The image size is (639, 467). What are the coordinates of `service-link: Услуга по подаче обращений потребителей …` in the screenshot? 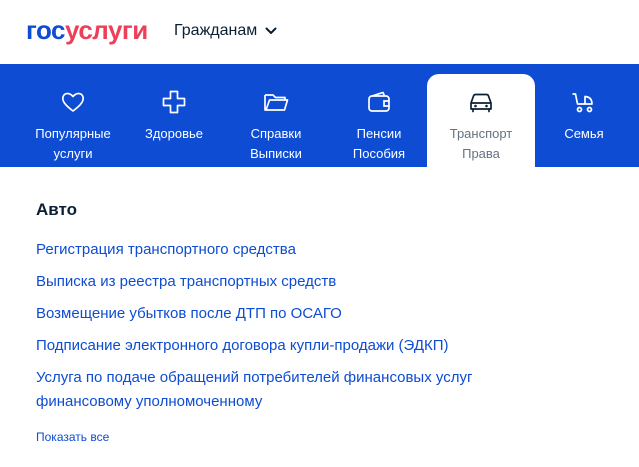 It's located at (296, 390).